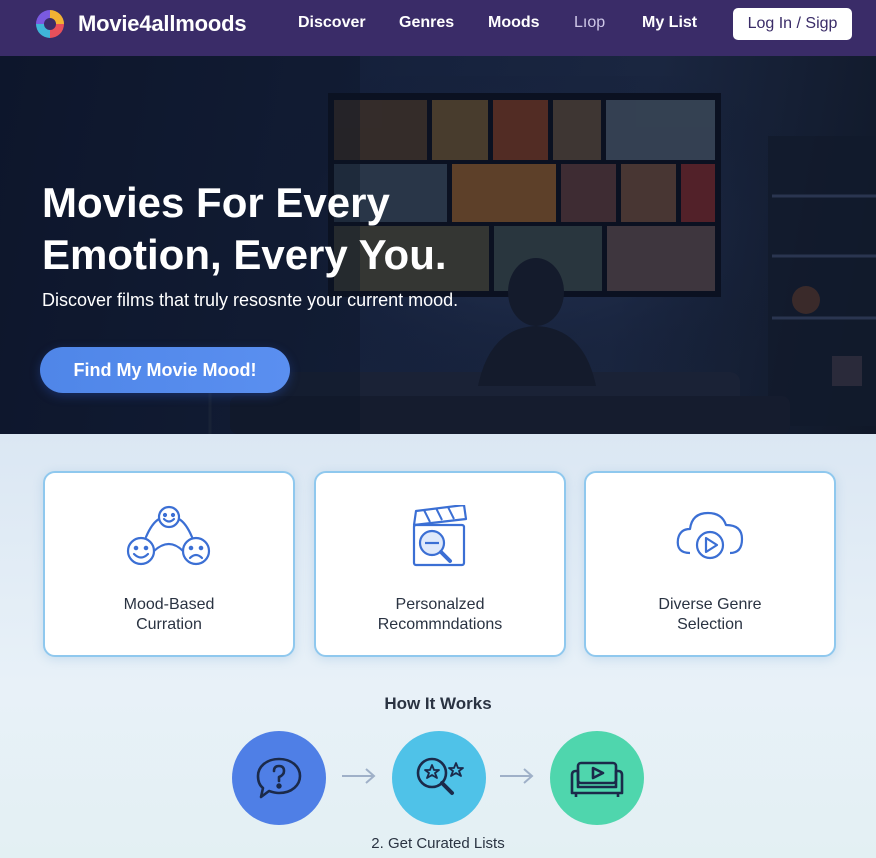 The image size is (876, 858). Describe the element at coordinates (589, 23) in the screenshot. I see `nav-link-loop: Lıop` at that location.